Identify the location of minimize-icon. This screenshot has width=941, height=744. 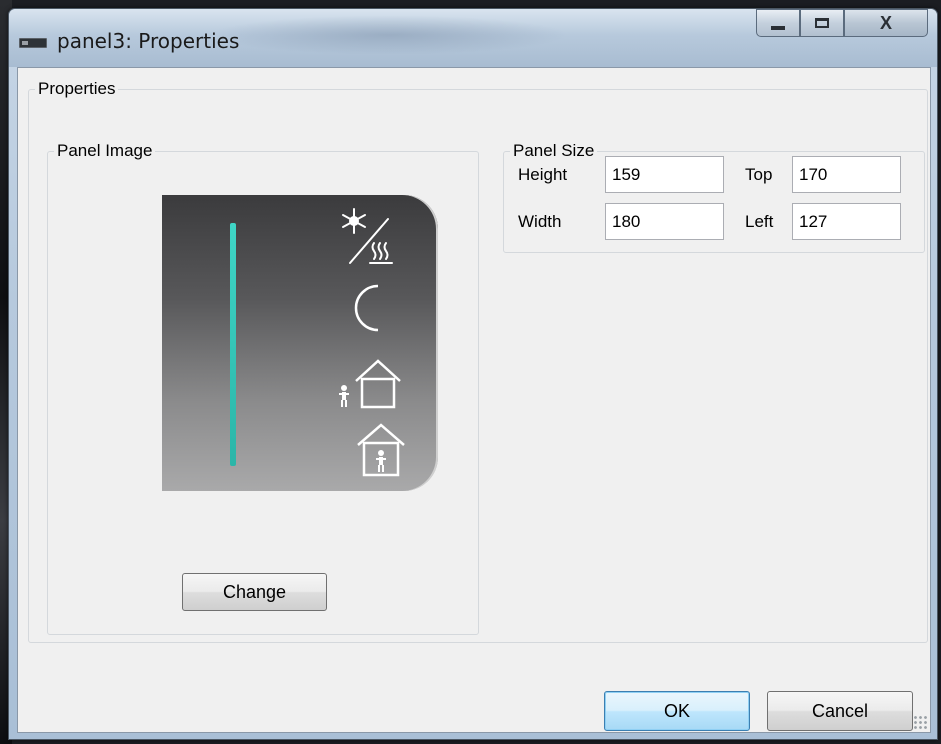
(778, 28).